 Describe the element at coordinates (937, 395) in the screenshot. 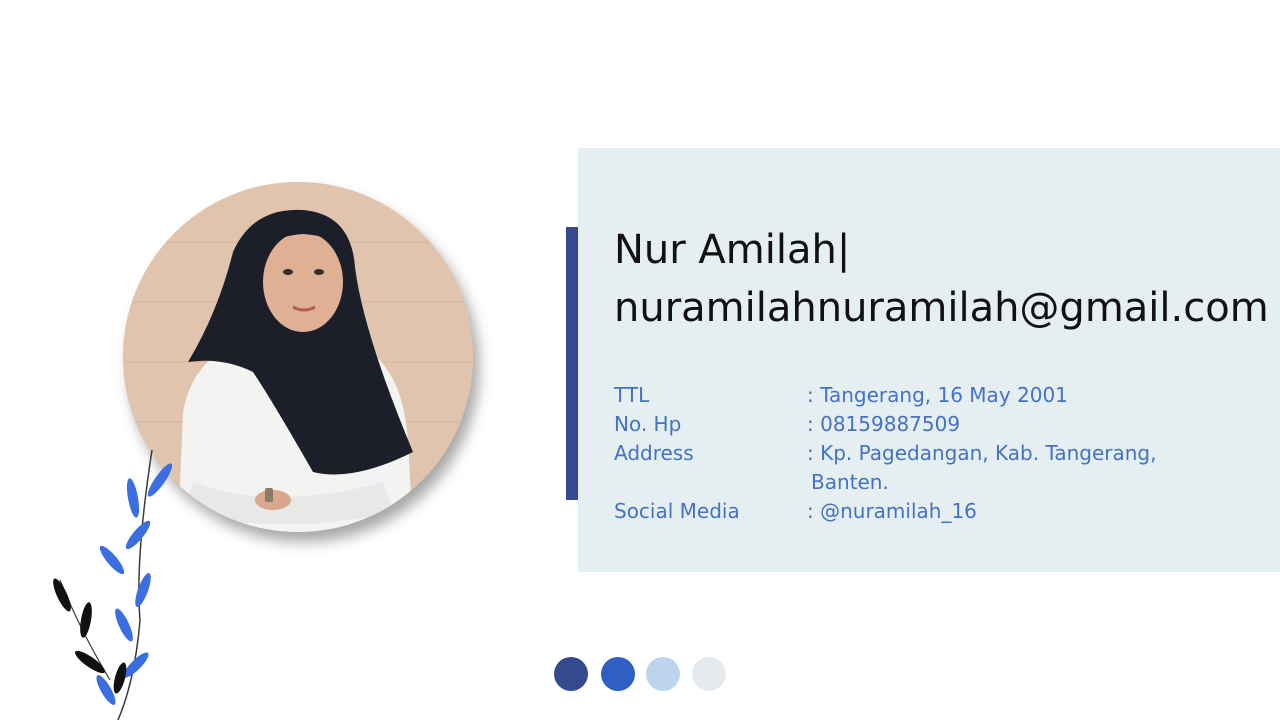

I see `detail-value-ttl: : Tangerang, 16 May 2001` at that location.